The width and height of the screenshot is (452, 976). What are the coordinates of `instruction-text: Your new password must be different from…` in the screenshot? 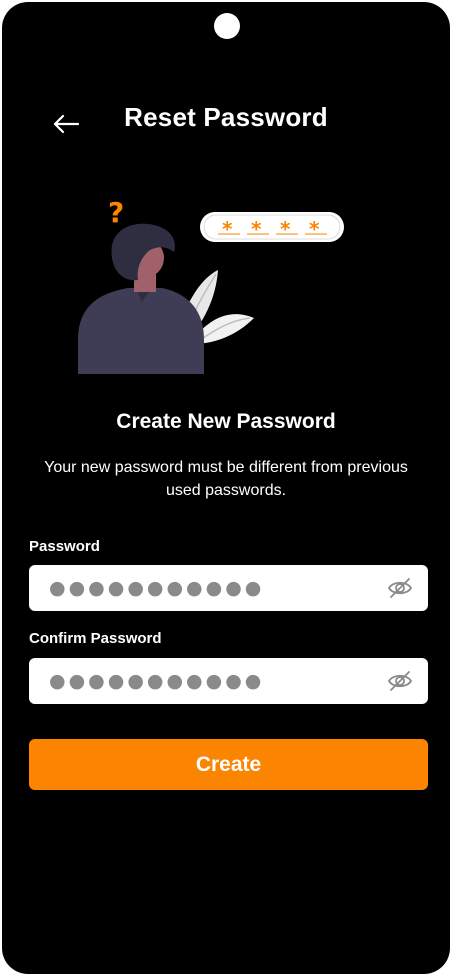 It's located at (226, 479).